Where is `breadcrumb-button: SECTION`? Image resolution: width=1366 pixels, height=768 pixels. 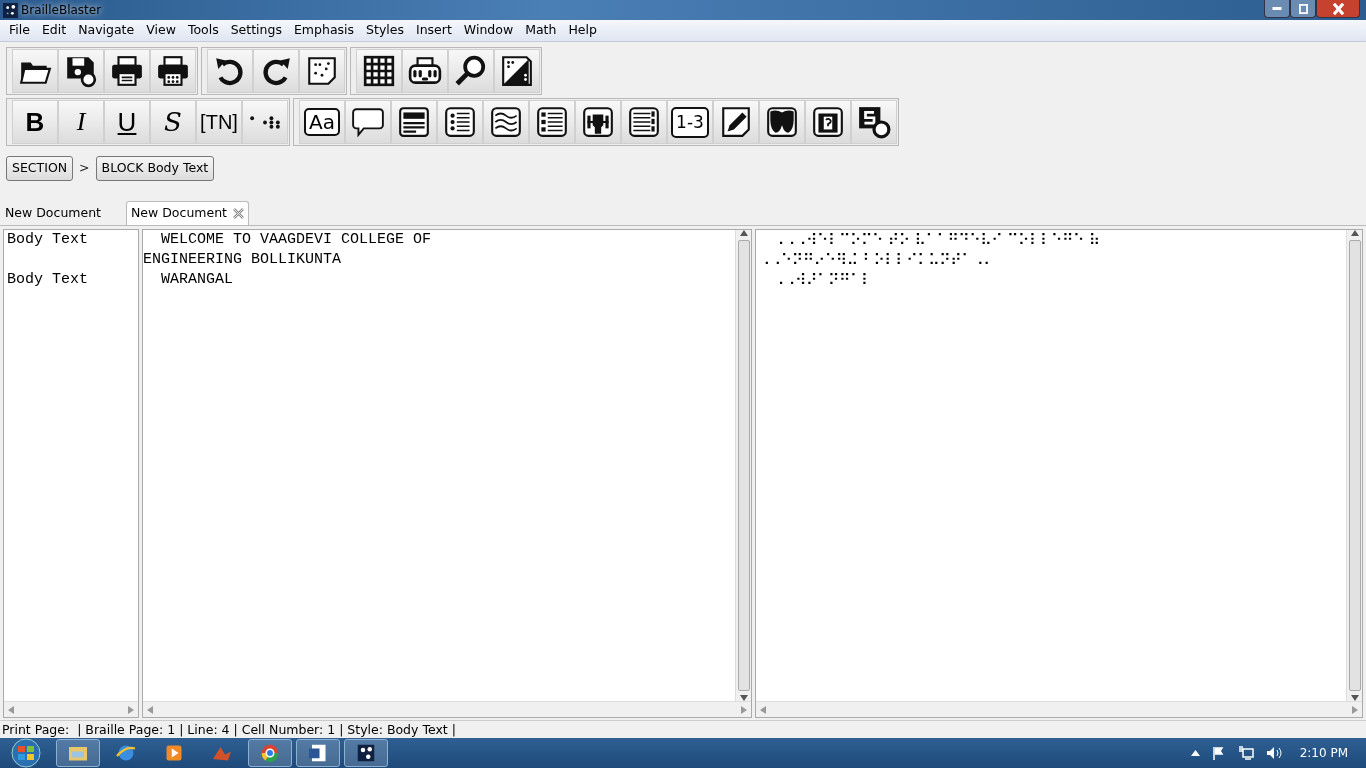 breadcrumb-button: SECTION is located at coordinates (40, 168).